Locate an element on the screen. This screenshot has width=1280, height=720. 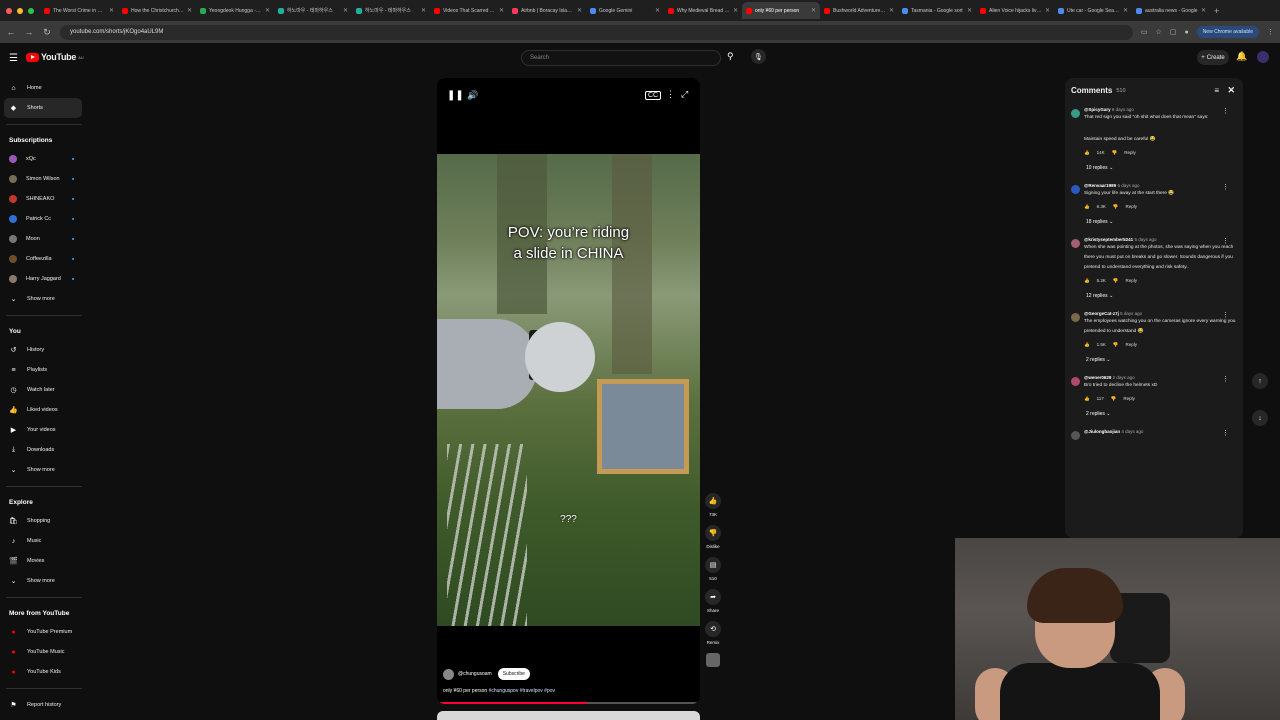
sidebar-item: 🛍 Shopping is located at coordinates (44, 521).